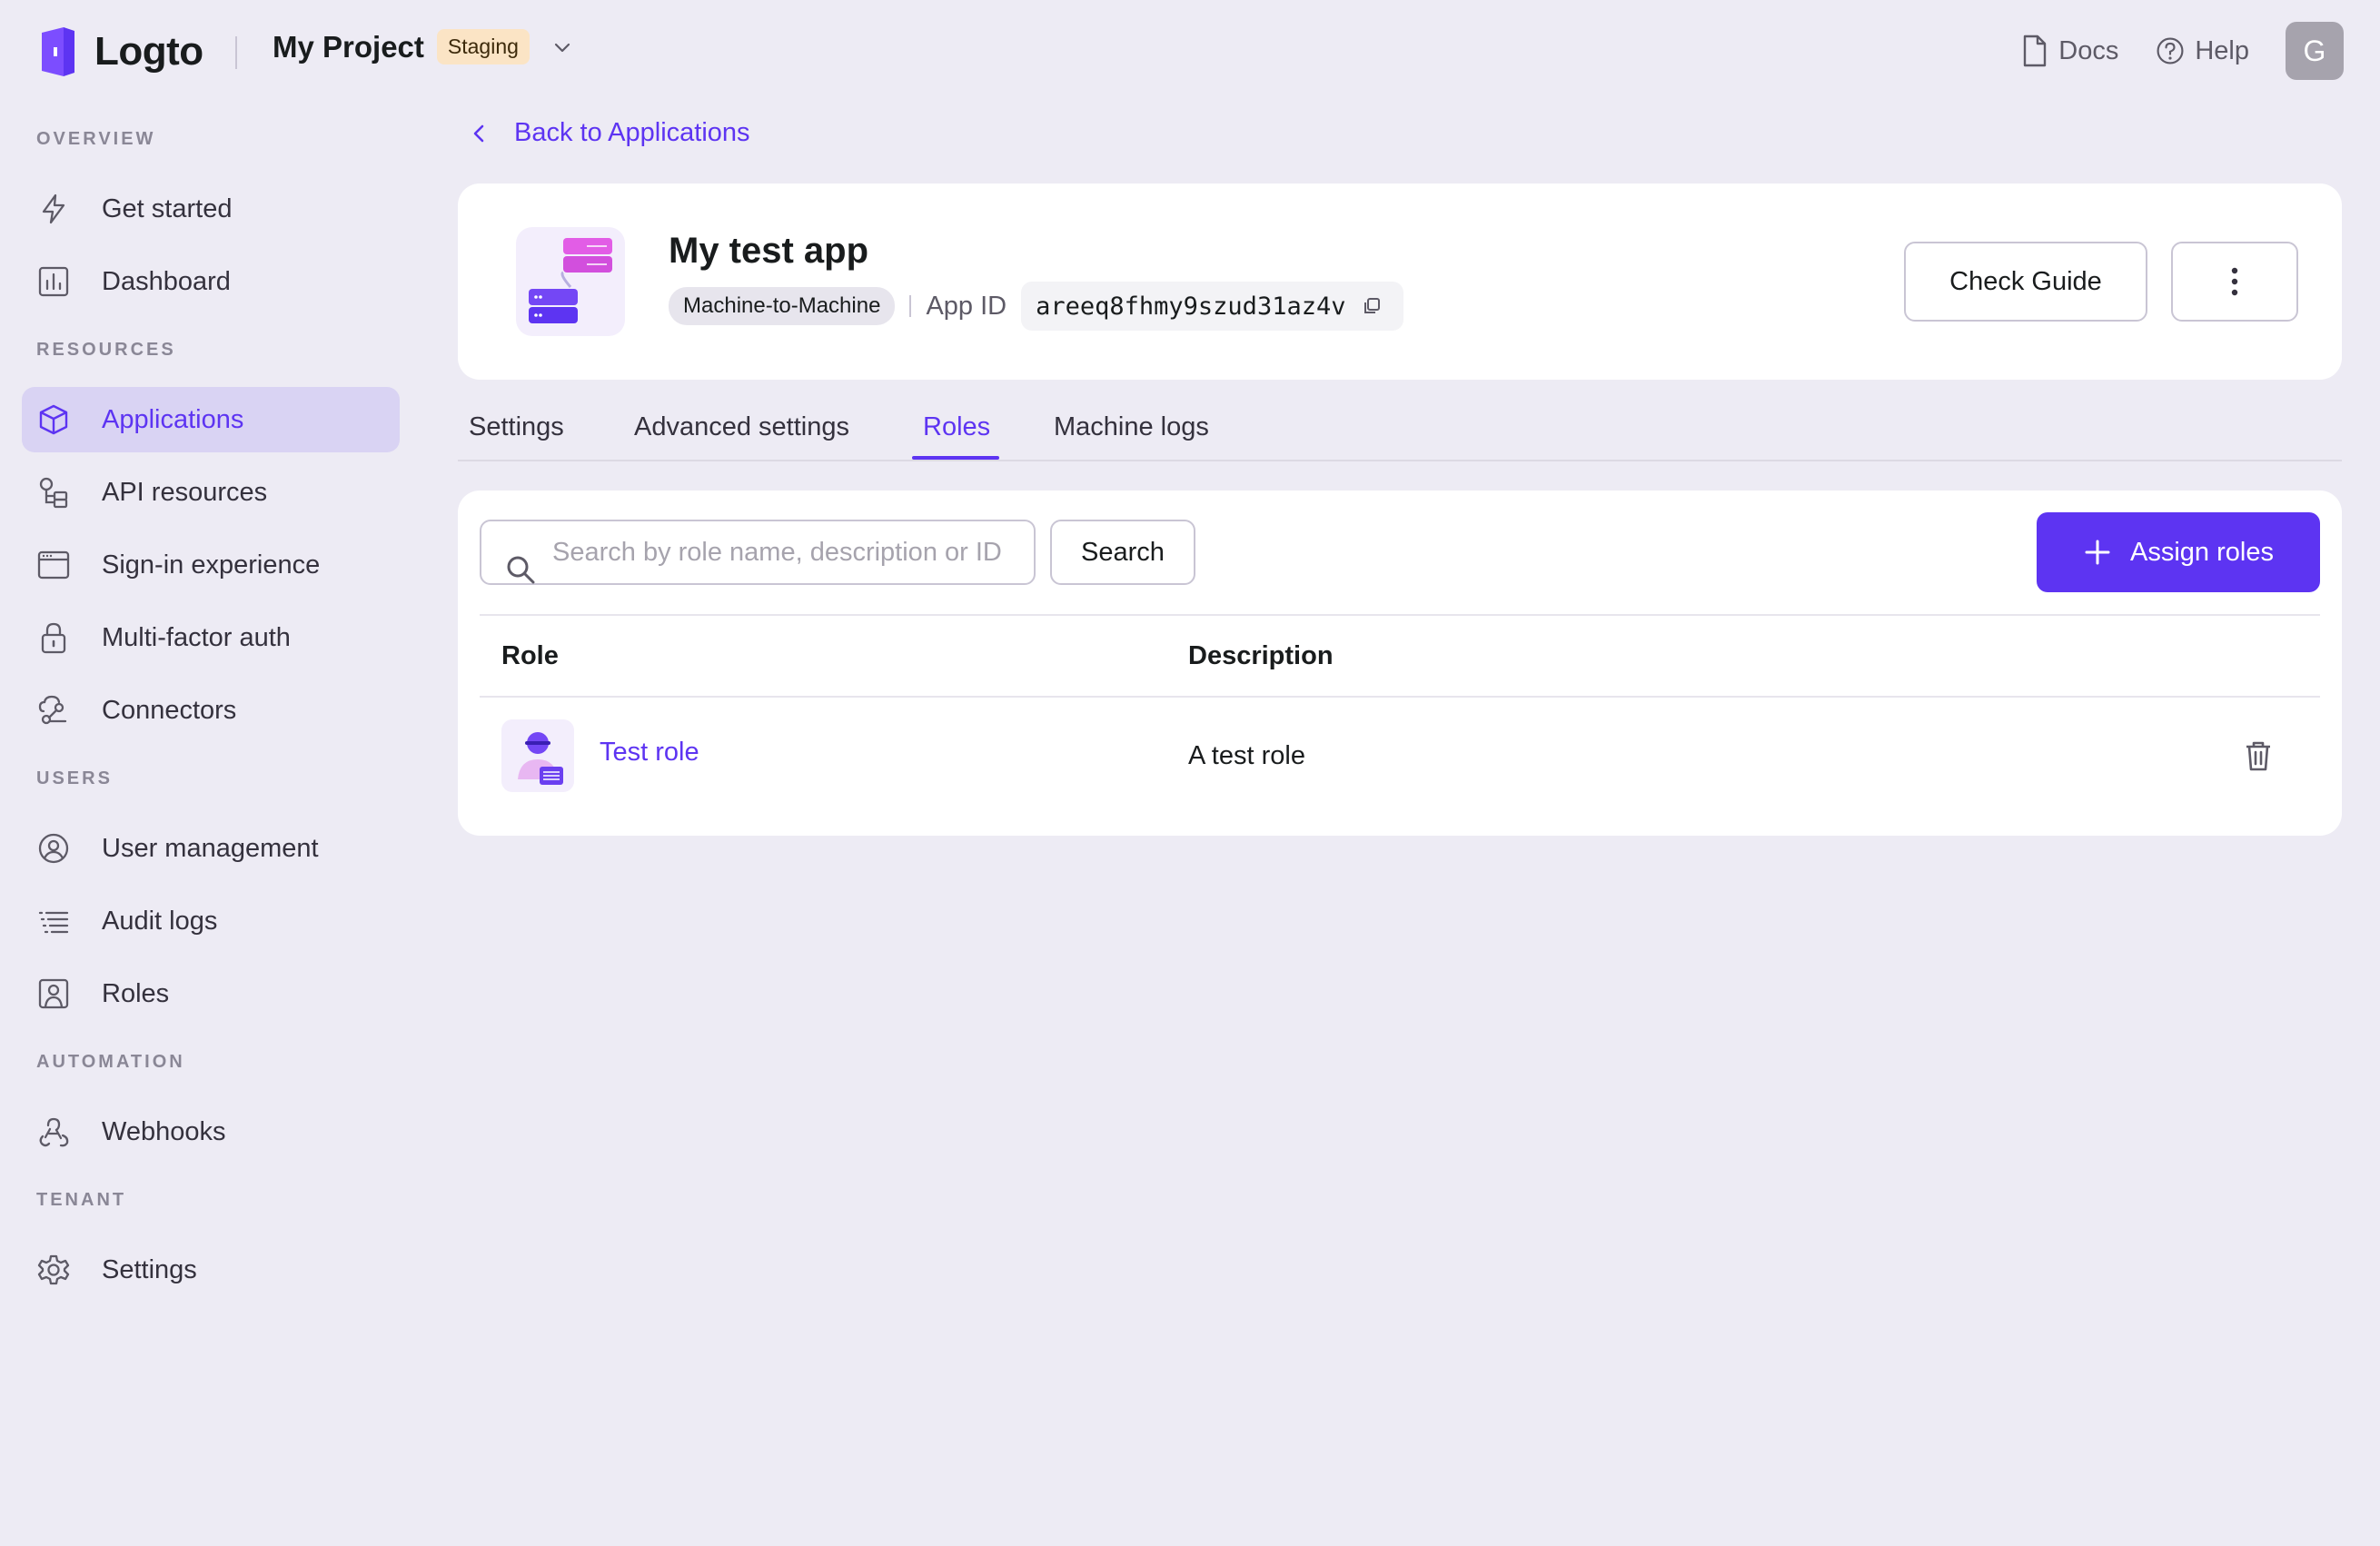  Describe the element at coordinates (1131, 427) in the screenshot. I see `tab-machine-logs: Machine logs` at that location.